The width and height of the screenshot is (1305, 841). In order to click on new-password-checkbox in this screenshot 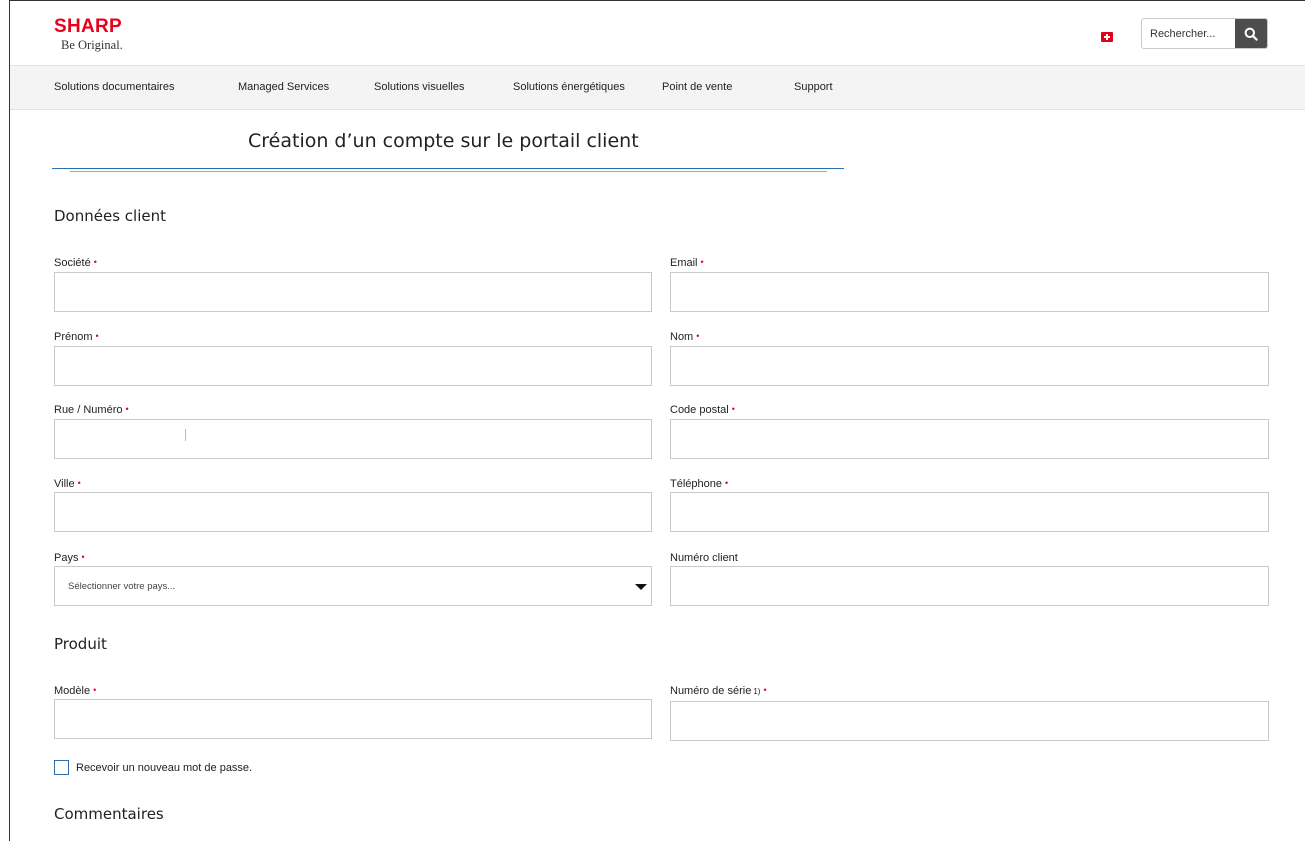, I will do `click(61, 767)`.